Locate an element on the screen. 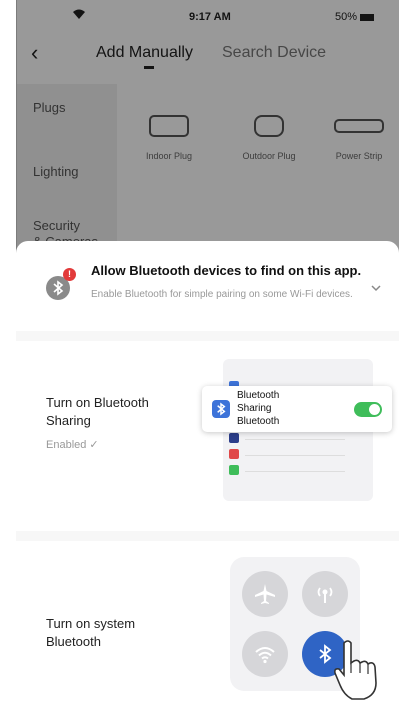 The image size is (399, 712). setting-label: Bluetooth Sharing Bluetooth is located at coordinates (258, 408).